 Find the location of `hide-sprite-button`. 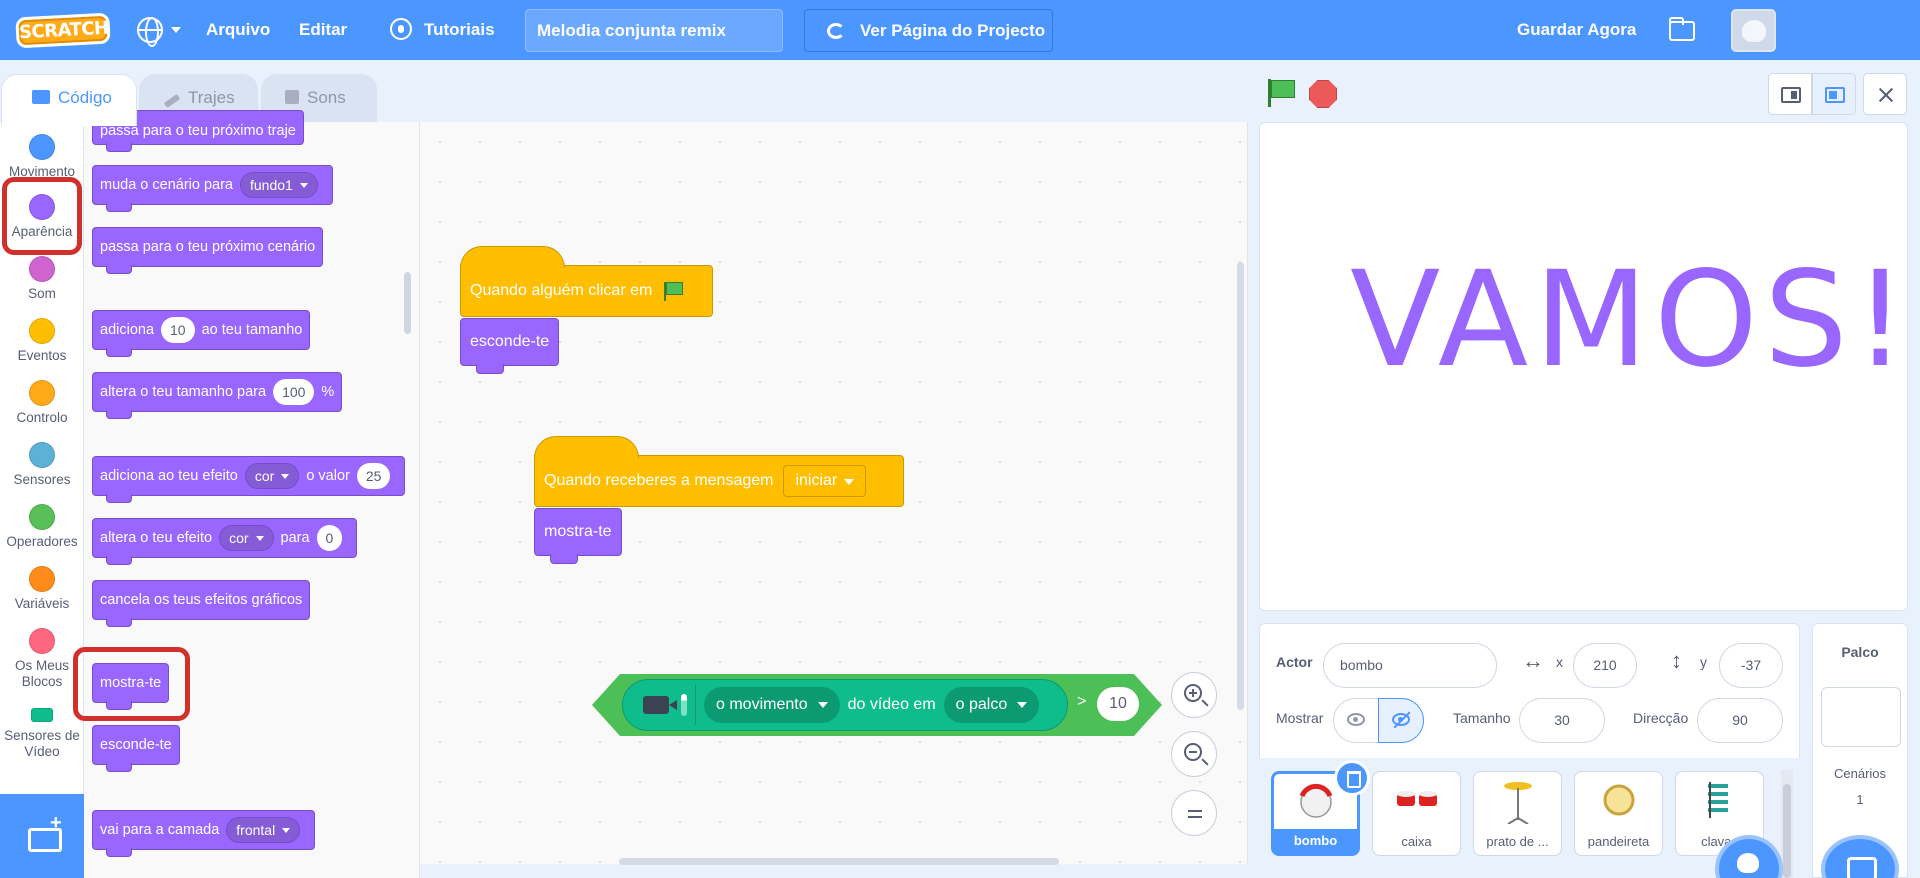

hide-sprite-button is located at coordinates (1401, 720).